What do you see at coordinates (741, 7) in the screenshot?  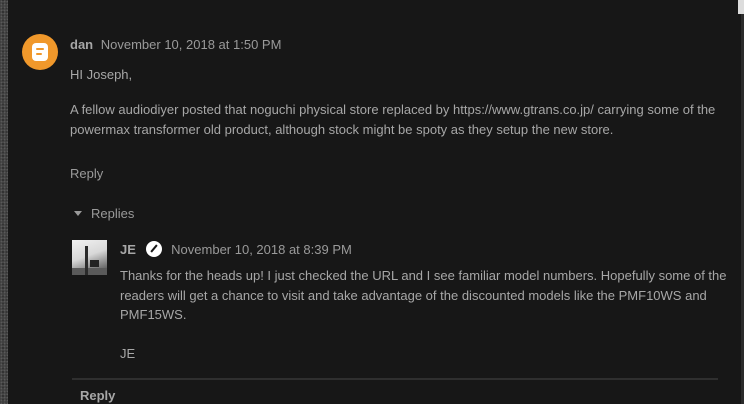 I see `scrollbar-corner` at bounding box center [741, 7].